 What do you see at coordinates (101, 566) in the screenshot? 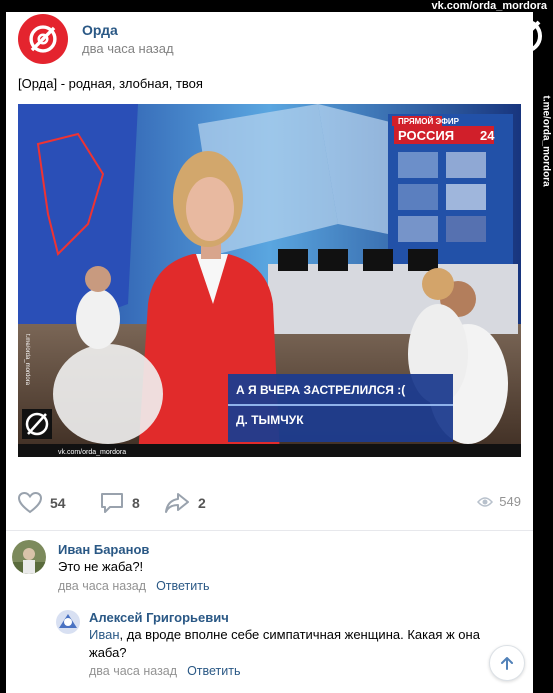
I see `comment-text: Это не жаба?!` at bounding box center [101, 566].